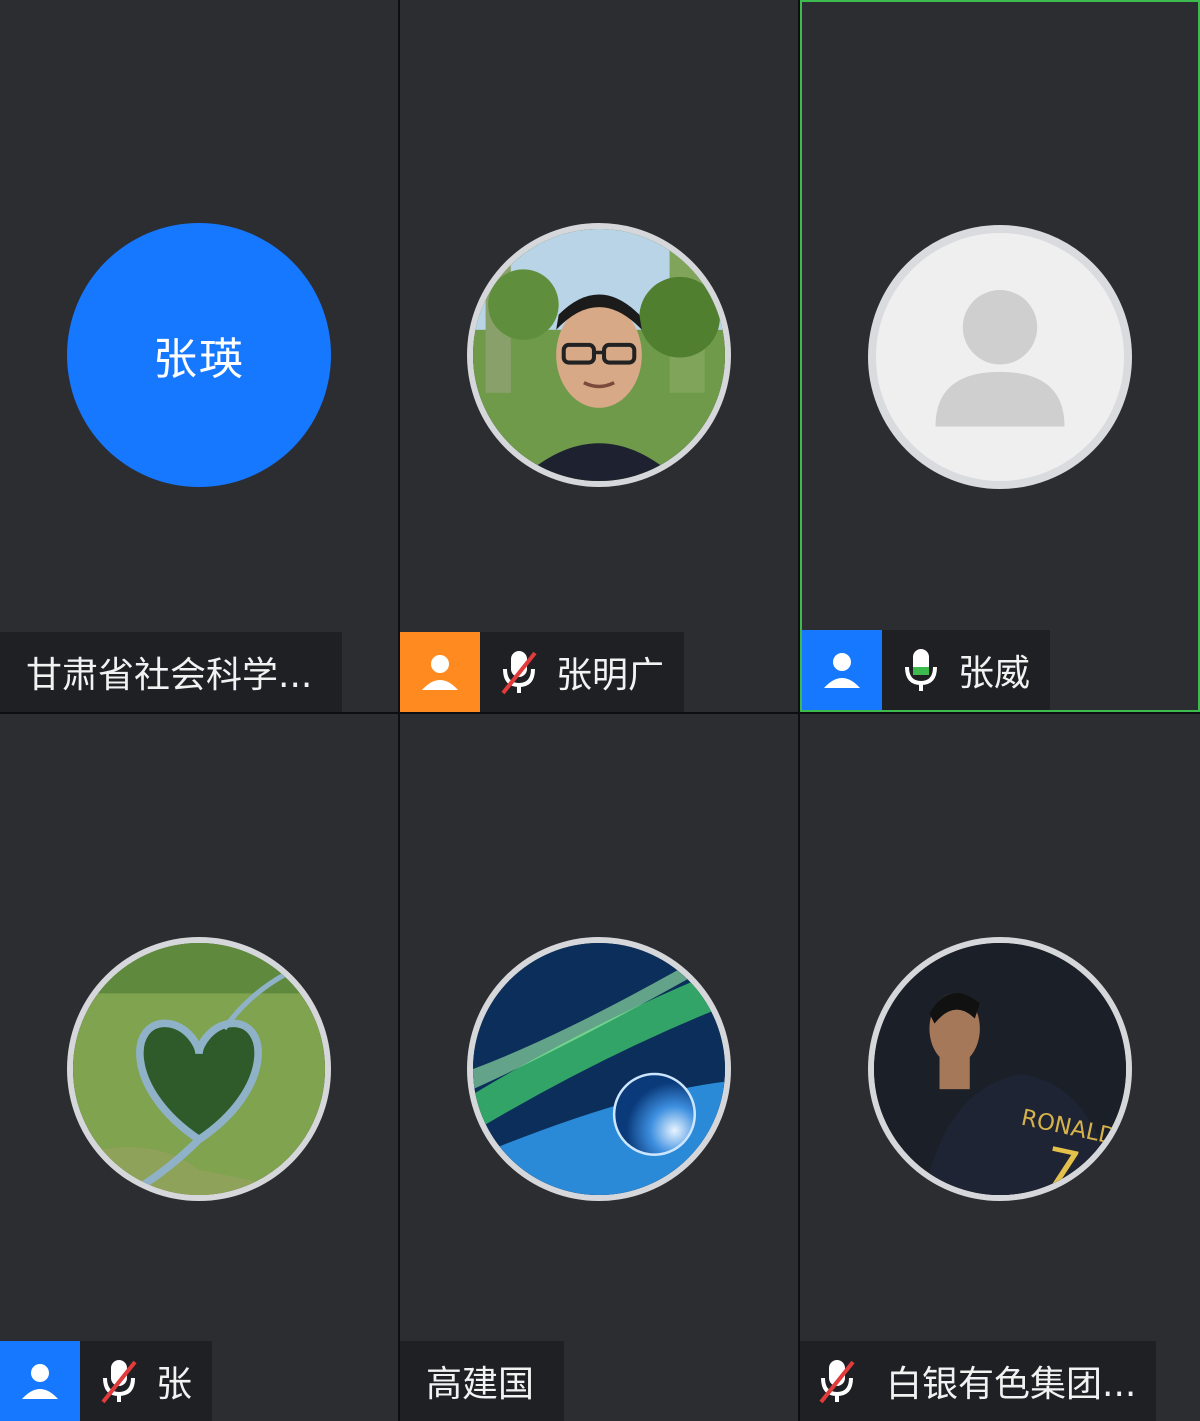  Describe the element at coordinates (921, 670) in the screenshot. I see `mic-icon` at that location.